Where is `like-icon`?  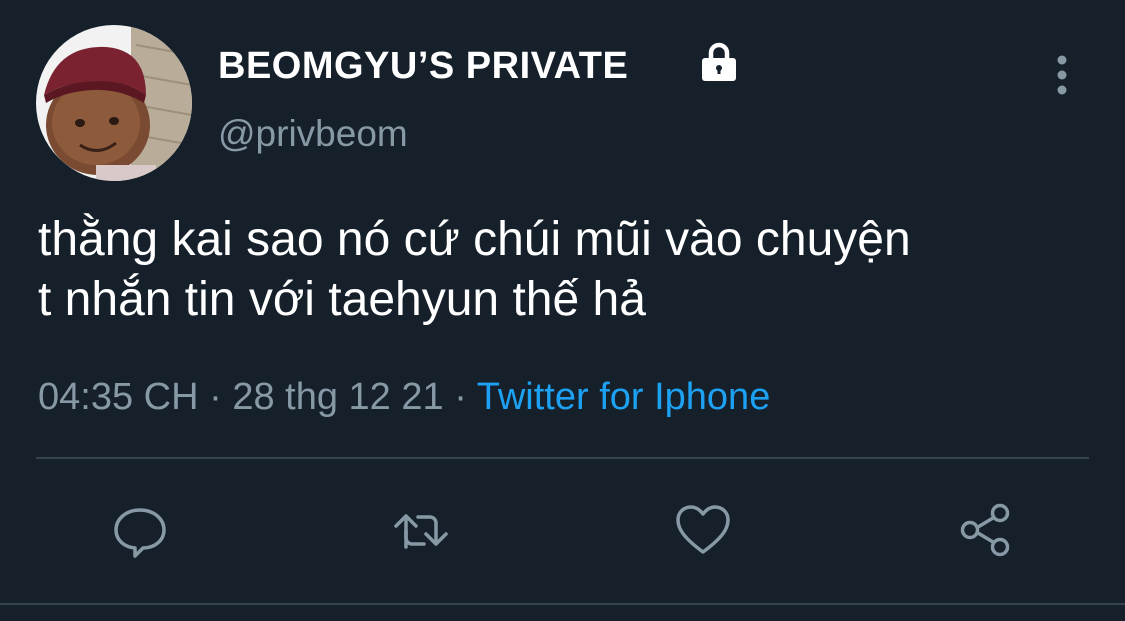
like-icon is located at coordinates (703, 529).